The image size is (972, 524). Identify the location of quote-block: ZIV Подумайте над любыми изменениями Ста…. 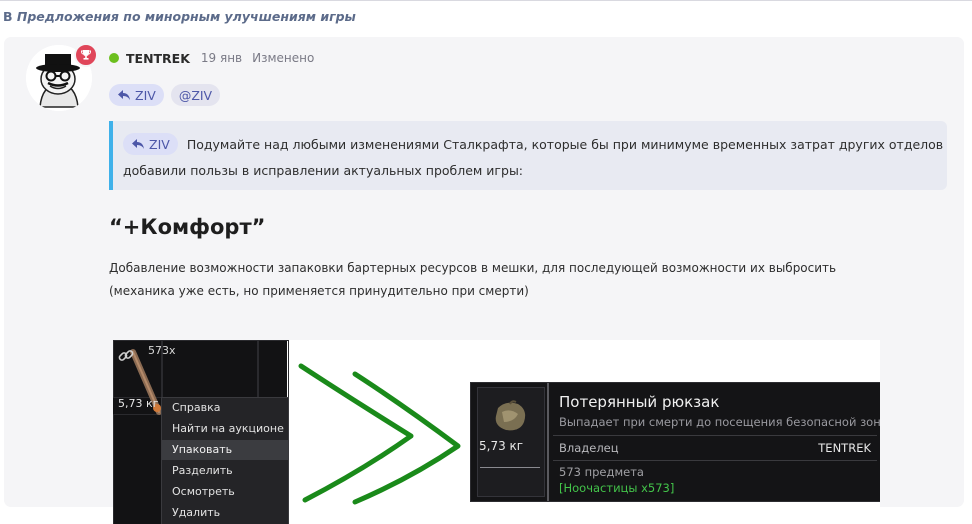
(528, 155).